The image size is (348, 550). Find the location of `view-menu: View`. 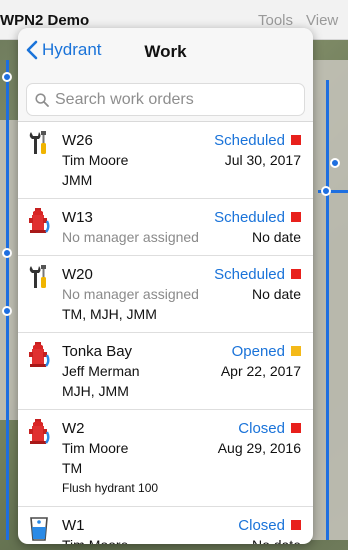

view-menu: View is located at coordinates (322, 20).